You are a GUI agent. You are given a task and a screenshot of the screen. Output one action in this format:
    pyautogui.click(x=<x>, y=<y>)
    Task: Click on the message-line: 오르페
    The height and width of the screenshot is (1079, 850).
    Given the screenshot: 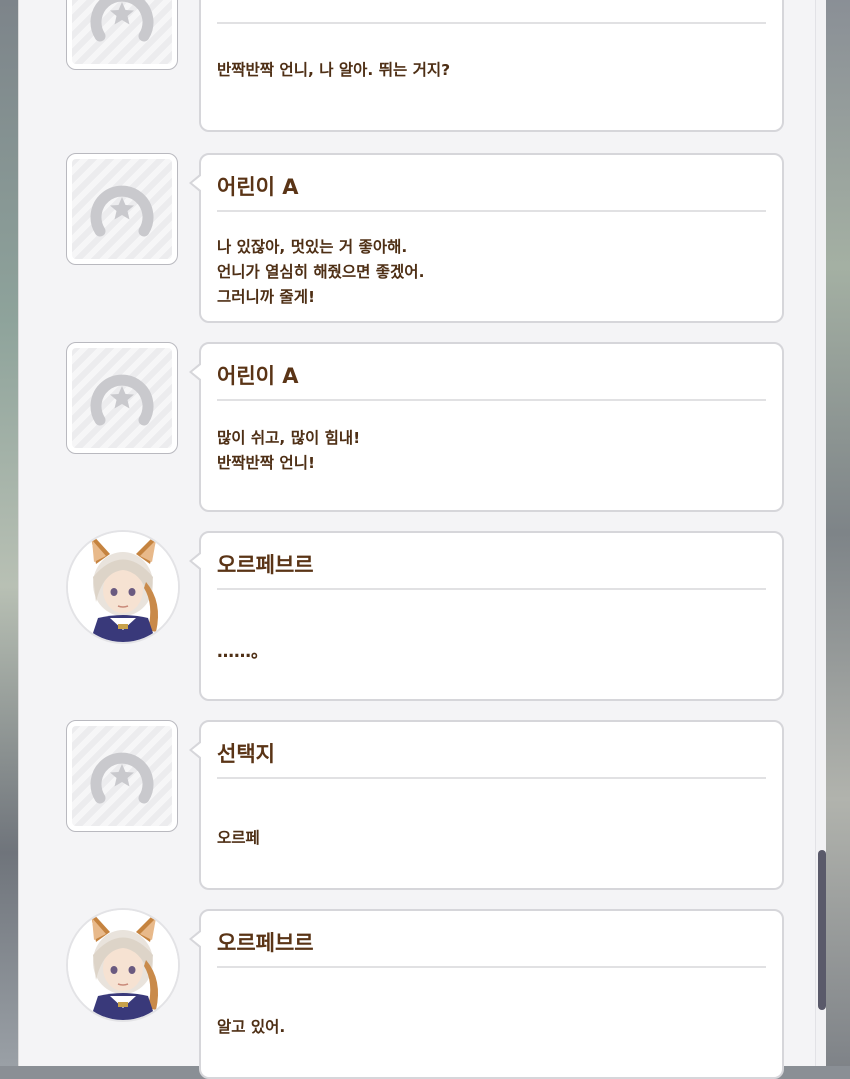 What is the action you would take?
    pyautogui.click(x=238, y=838)
    